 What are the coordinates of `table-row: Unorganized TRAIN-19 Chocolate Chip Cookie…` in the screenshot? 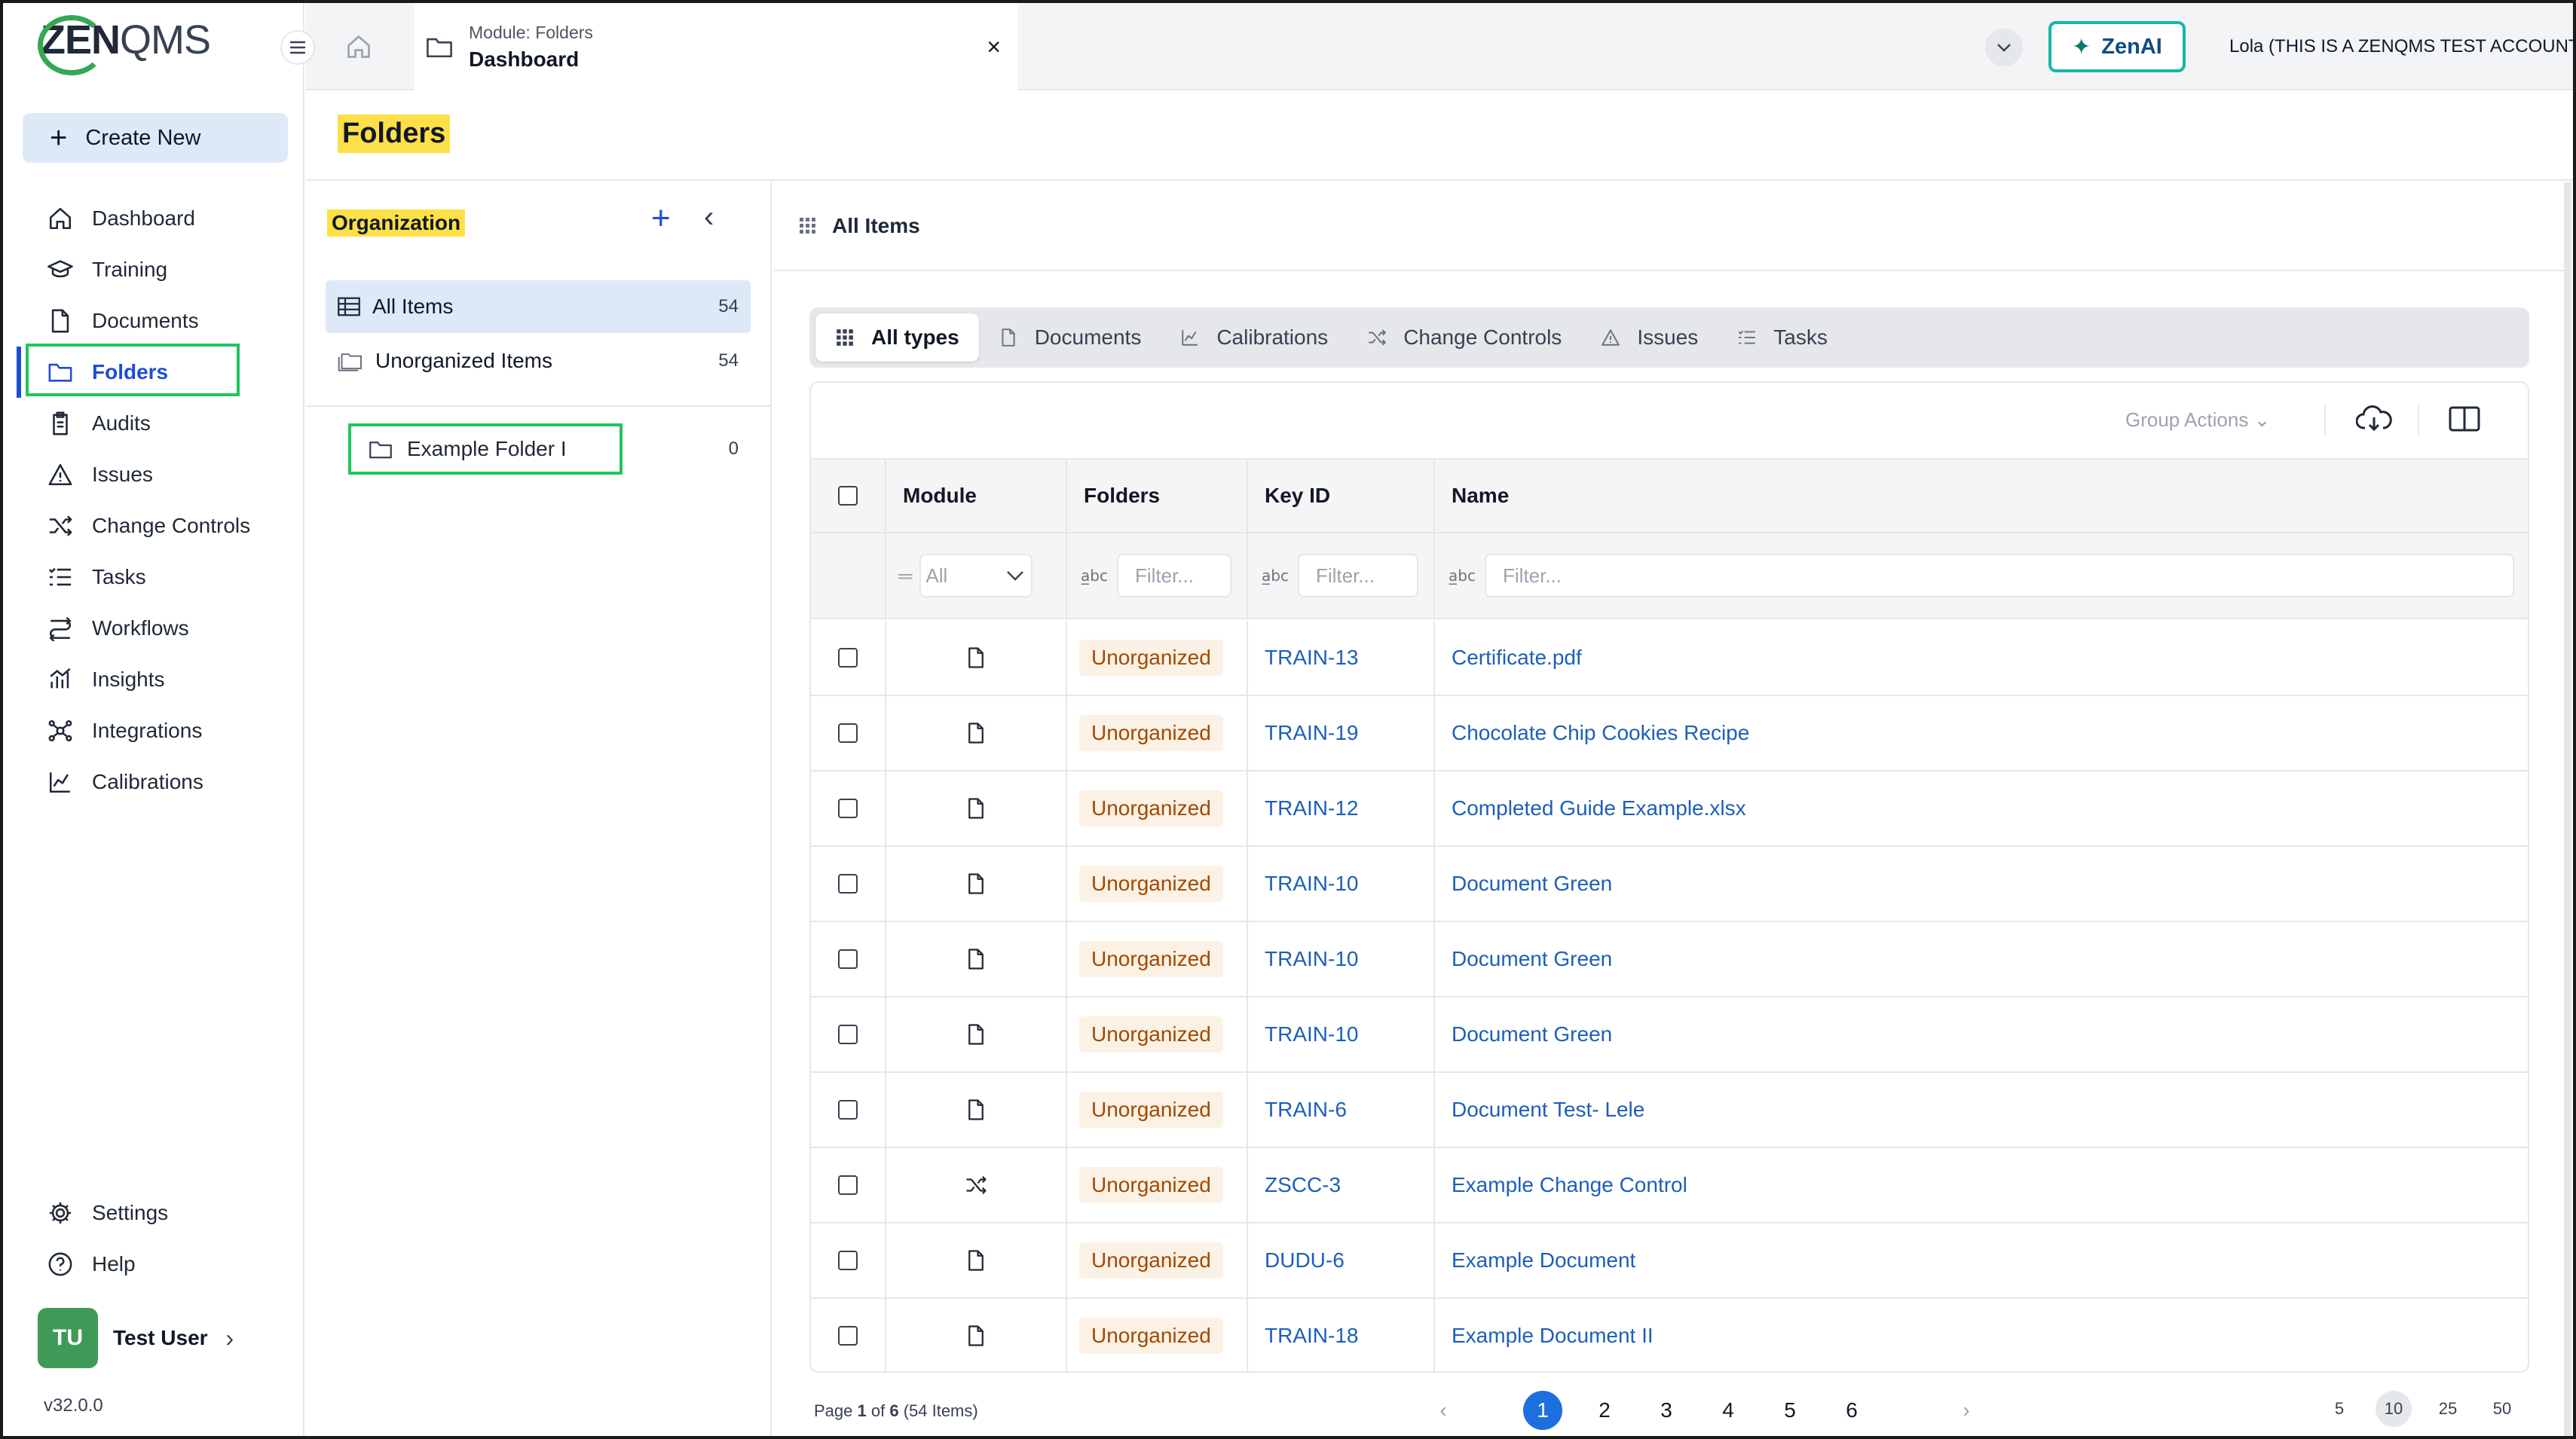 It's located at (1669, 733).